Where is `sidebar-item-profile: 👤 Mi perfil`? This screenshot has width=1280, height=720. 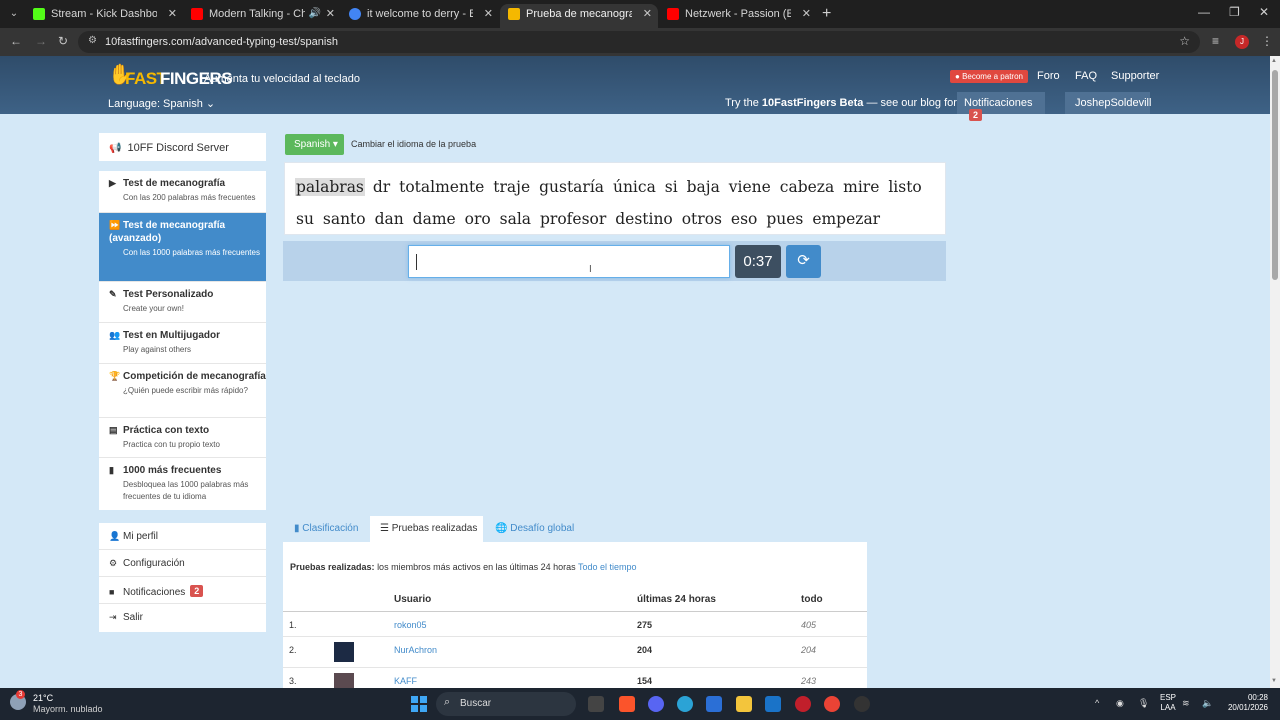
sidebar-item-profile: 👤 Mi perfil is located at coordinates (182, 536).